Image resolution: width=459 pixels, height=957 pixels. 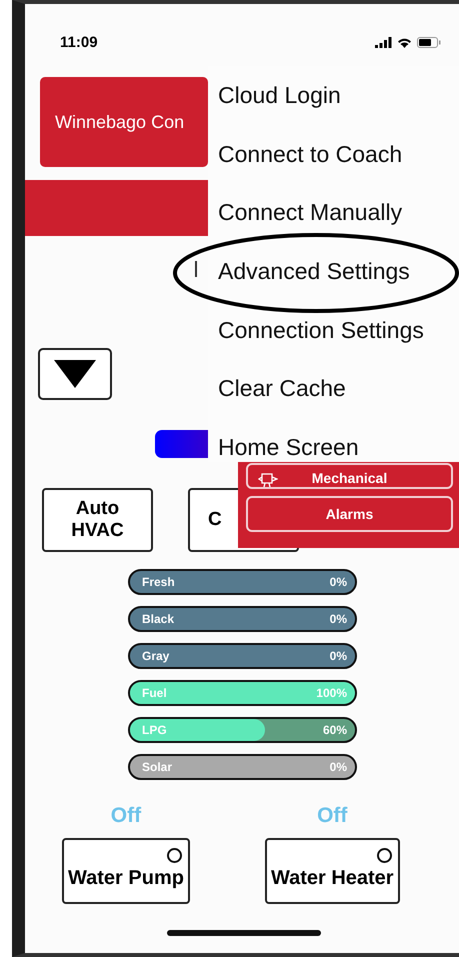 I want to click on menu-item: Connect to Coach, so click(x=333, y=154).